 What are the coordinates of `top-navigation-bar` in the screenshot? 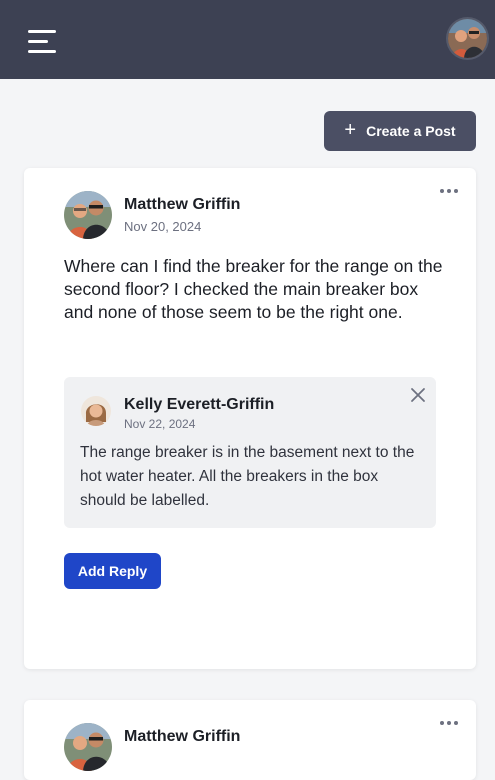 It's located at (247, 39).